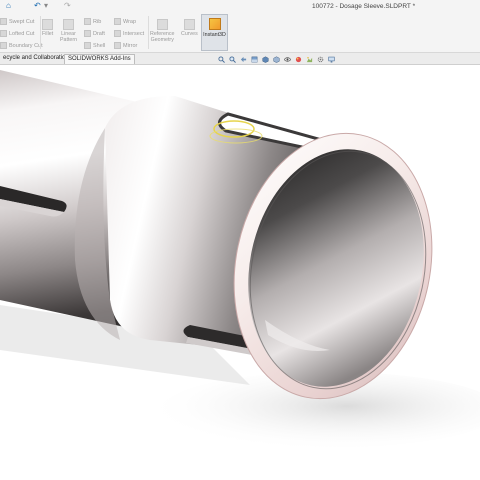 The height and width of the screenshot is (480, 480). I want to click on linear-pattern-button: Linear Pattern, so click(68, 31).